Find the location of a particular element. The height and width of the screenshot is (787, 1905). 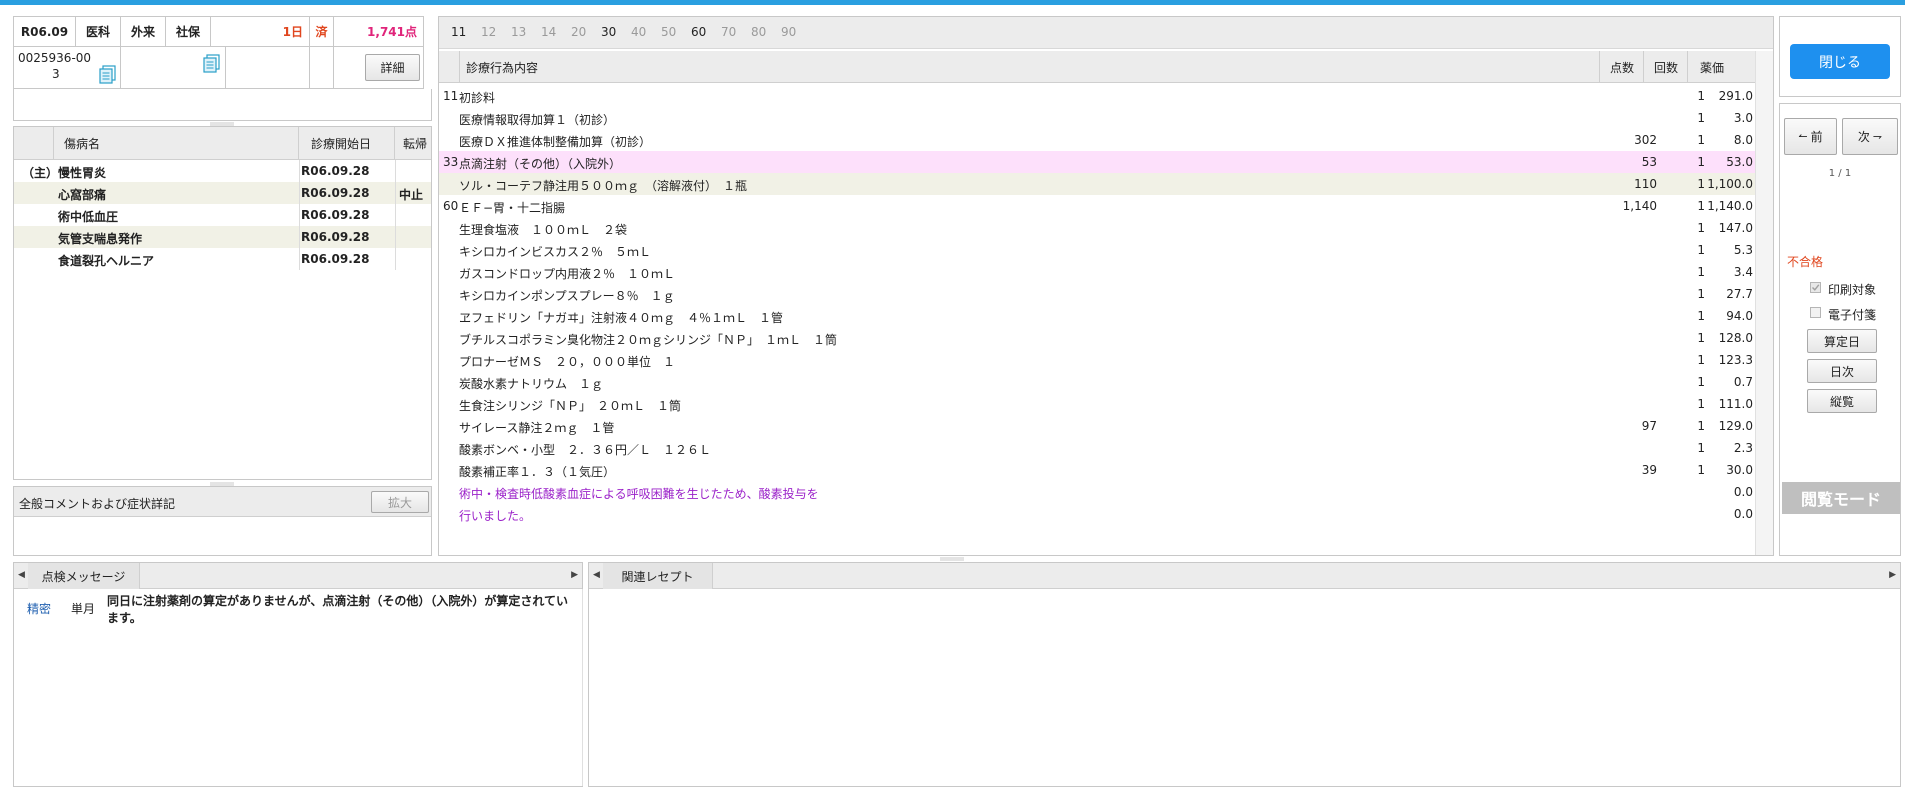

row-points: 302 is located at coordinates (1645, 140).